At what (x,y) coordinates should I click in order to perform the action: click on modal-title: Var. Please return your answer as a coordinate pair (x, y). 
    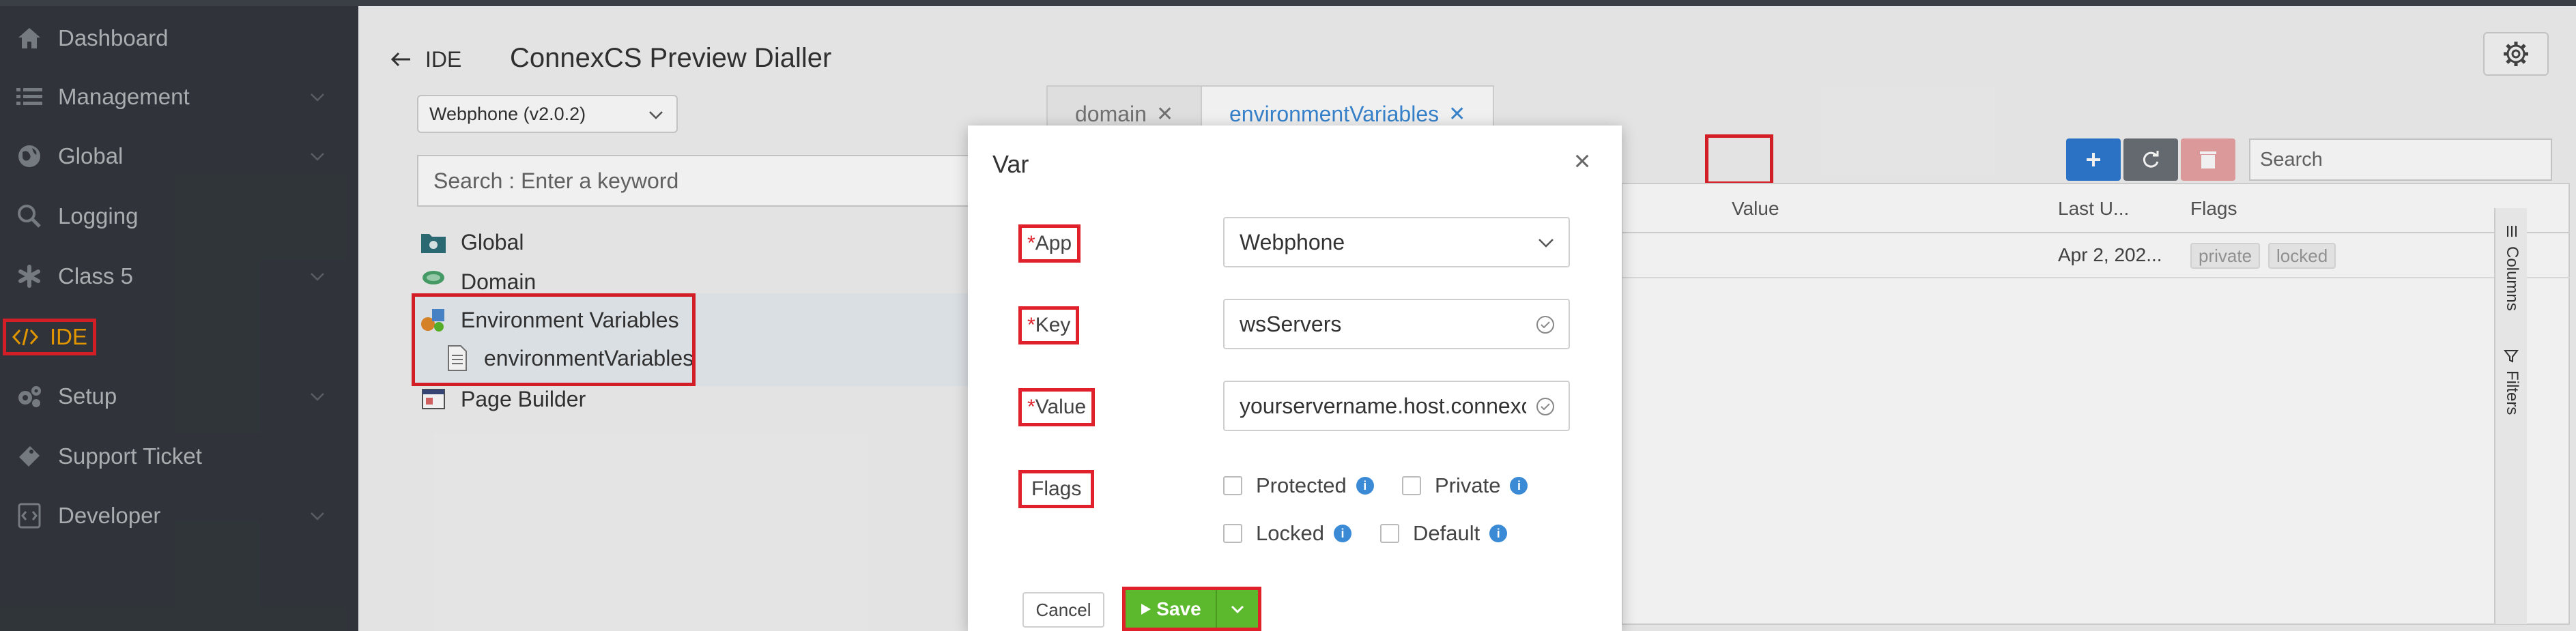
    Looking at the image, I should click on (1010, 164).